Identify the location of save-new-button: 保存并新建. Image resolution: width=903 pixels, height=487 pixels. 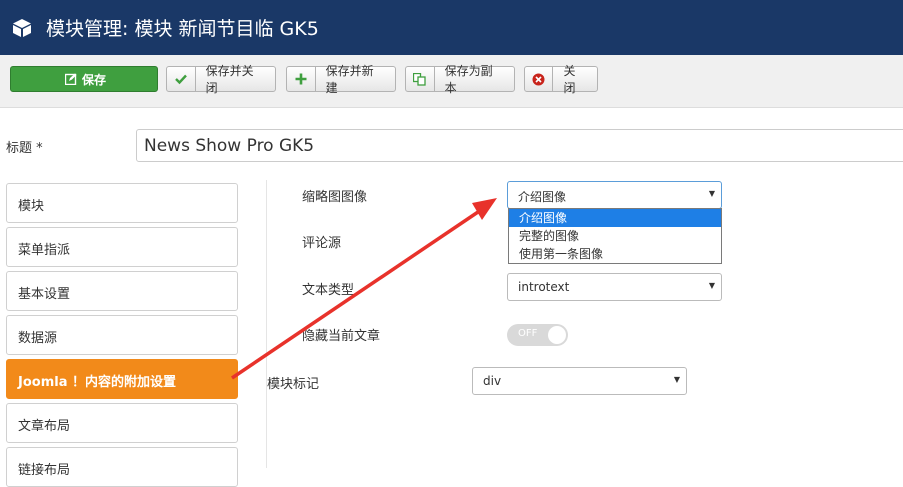
(341, 79).